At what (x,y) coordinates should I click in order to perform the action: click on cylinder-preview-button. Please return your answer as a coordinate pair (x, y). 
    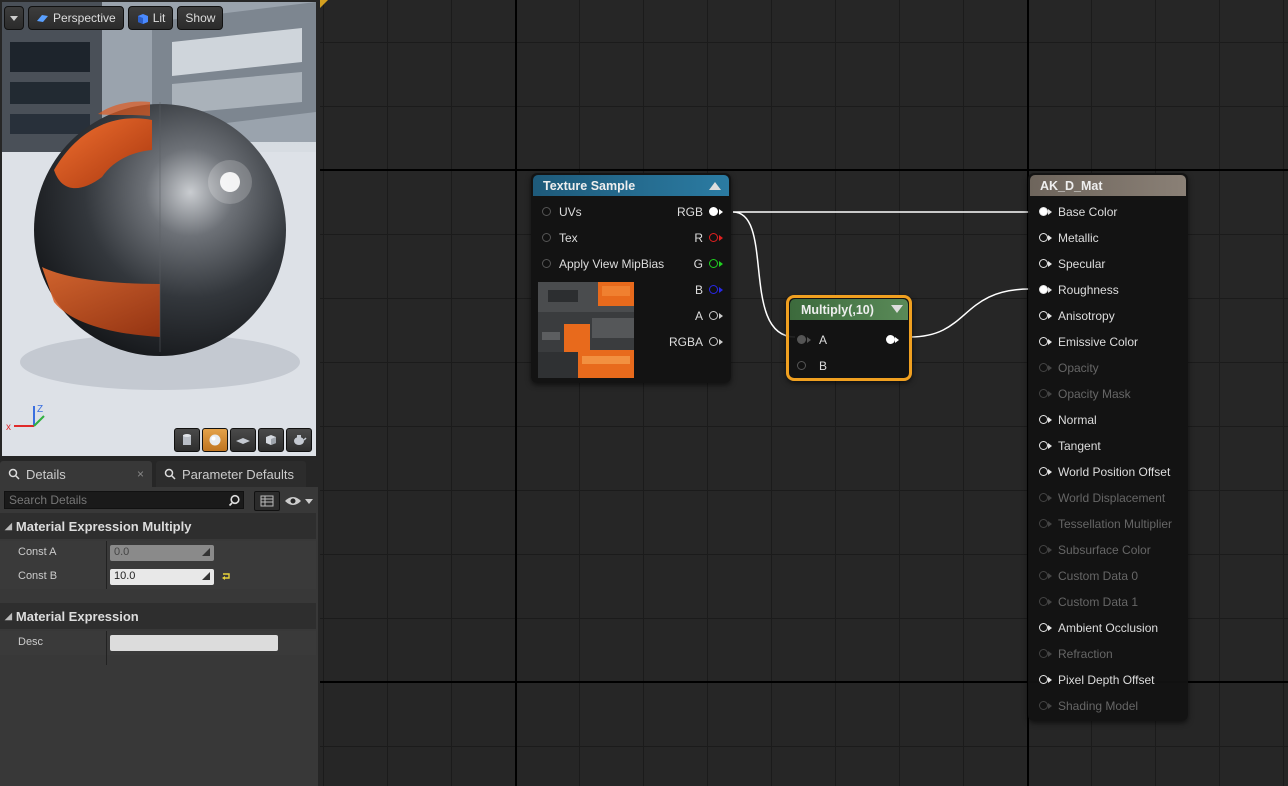
    Looking at the image, I should click on (187, 440).